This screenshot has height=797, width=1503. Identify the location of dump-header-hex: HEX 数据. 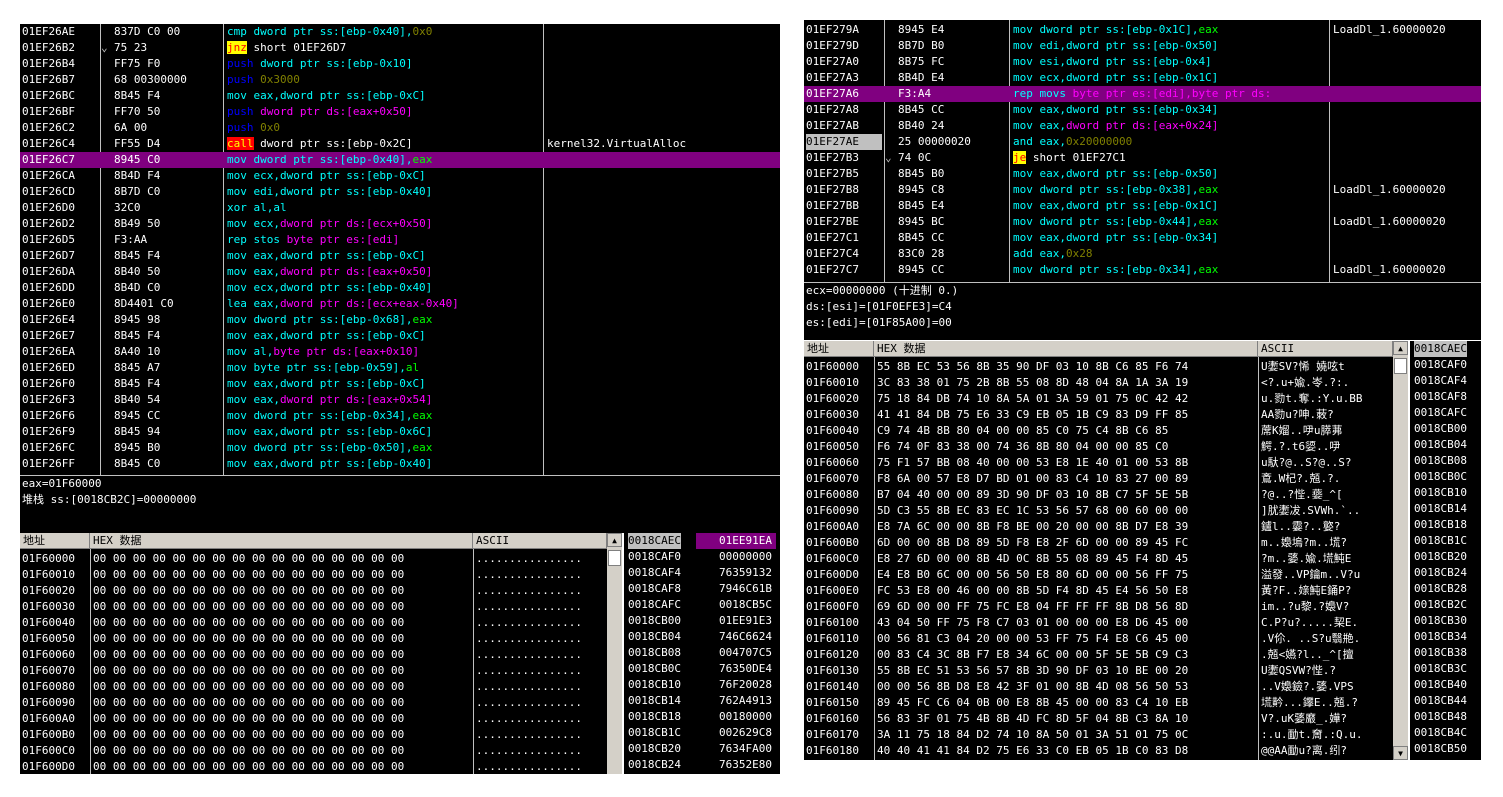
(1066, 349).